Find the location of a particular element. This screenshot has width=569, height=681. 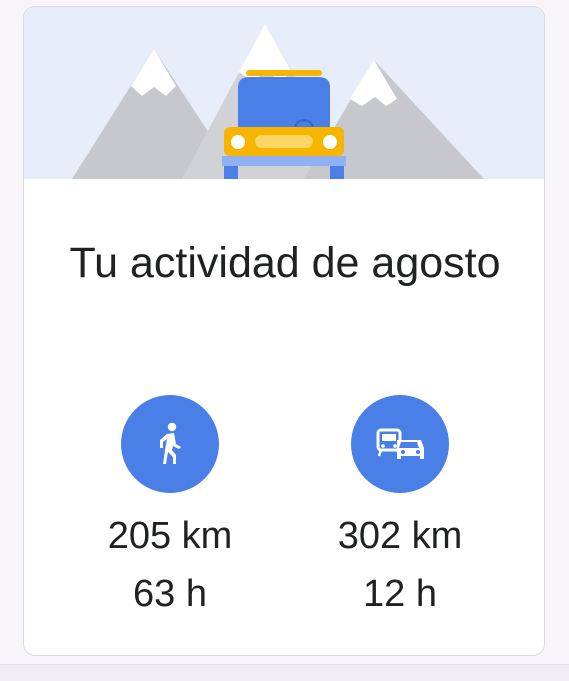

driving-icon-circle is located at coordinates (400, 444).